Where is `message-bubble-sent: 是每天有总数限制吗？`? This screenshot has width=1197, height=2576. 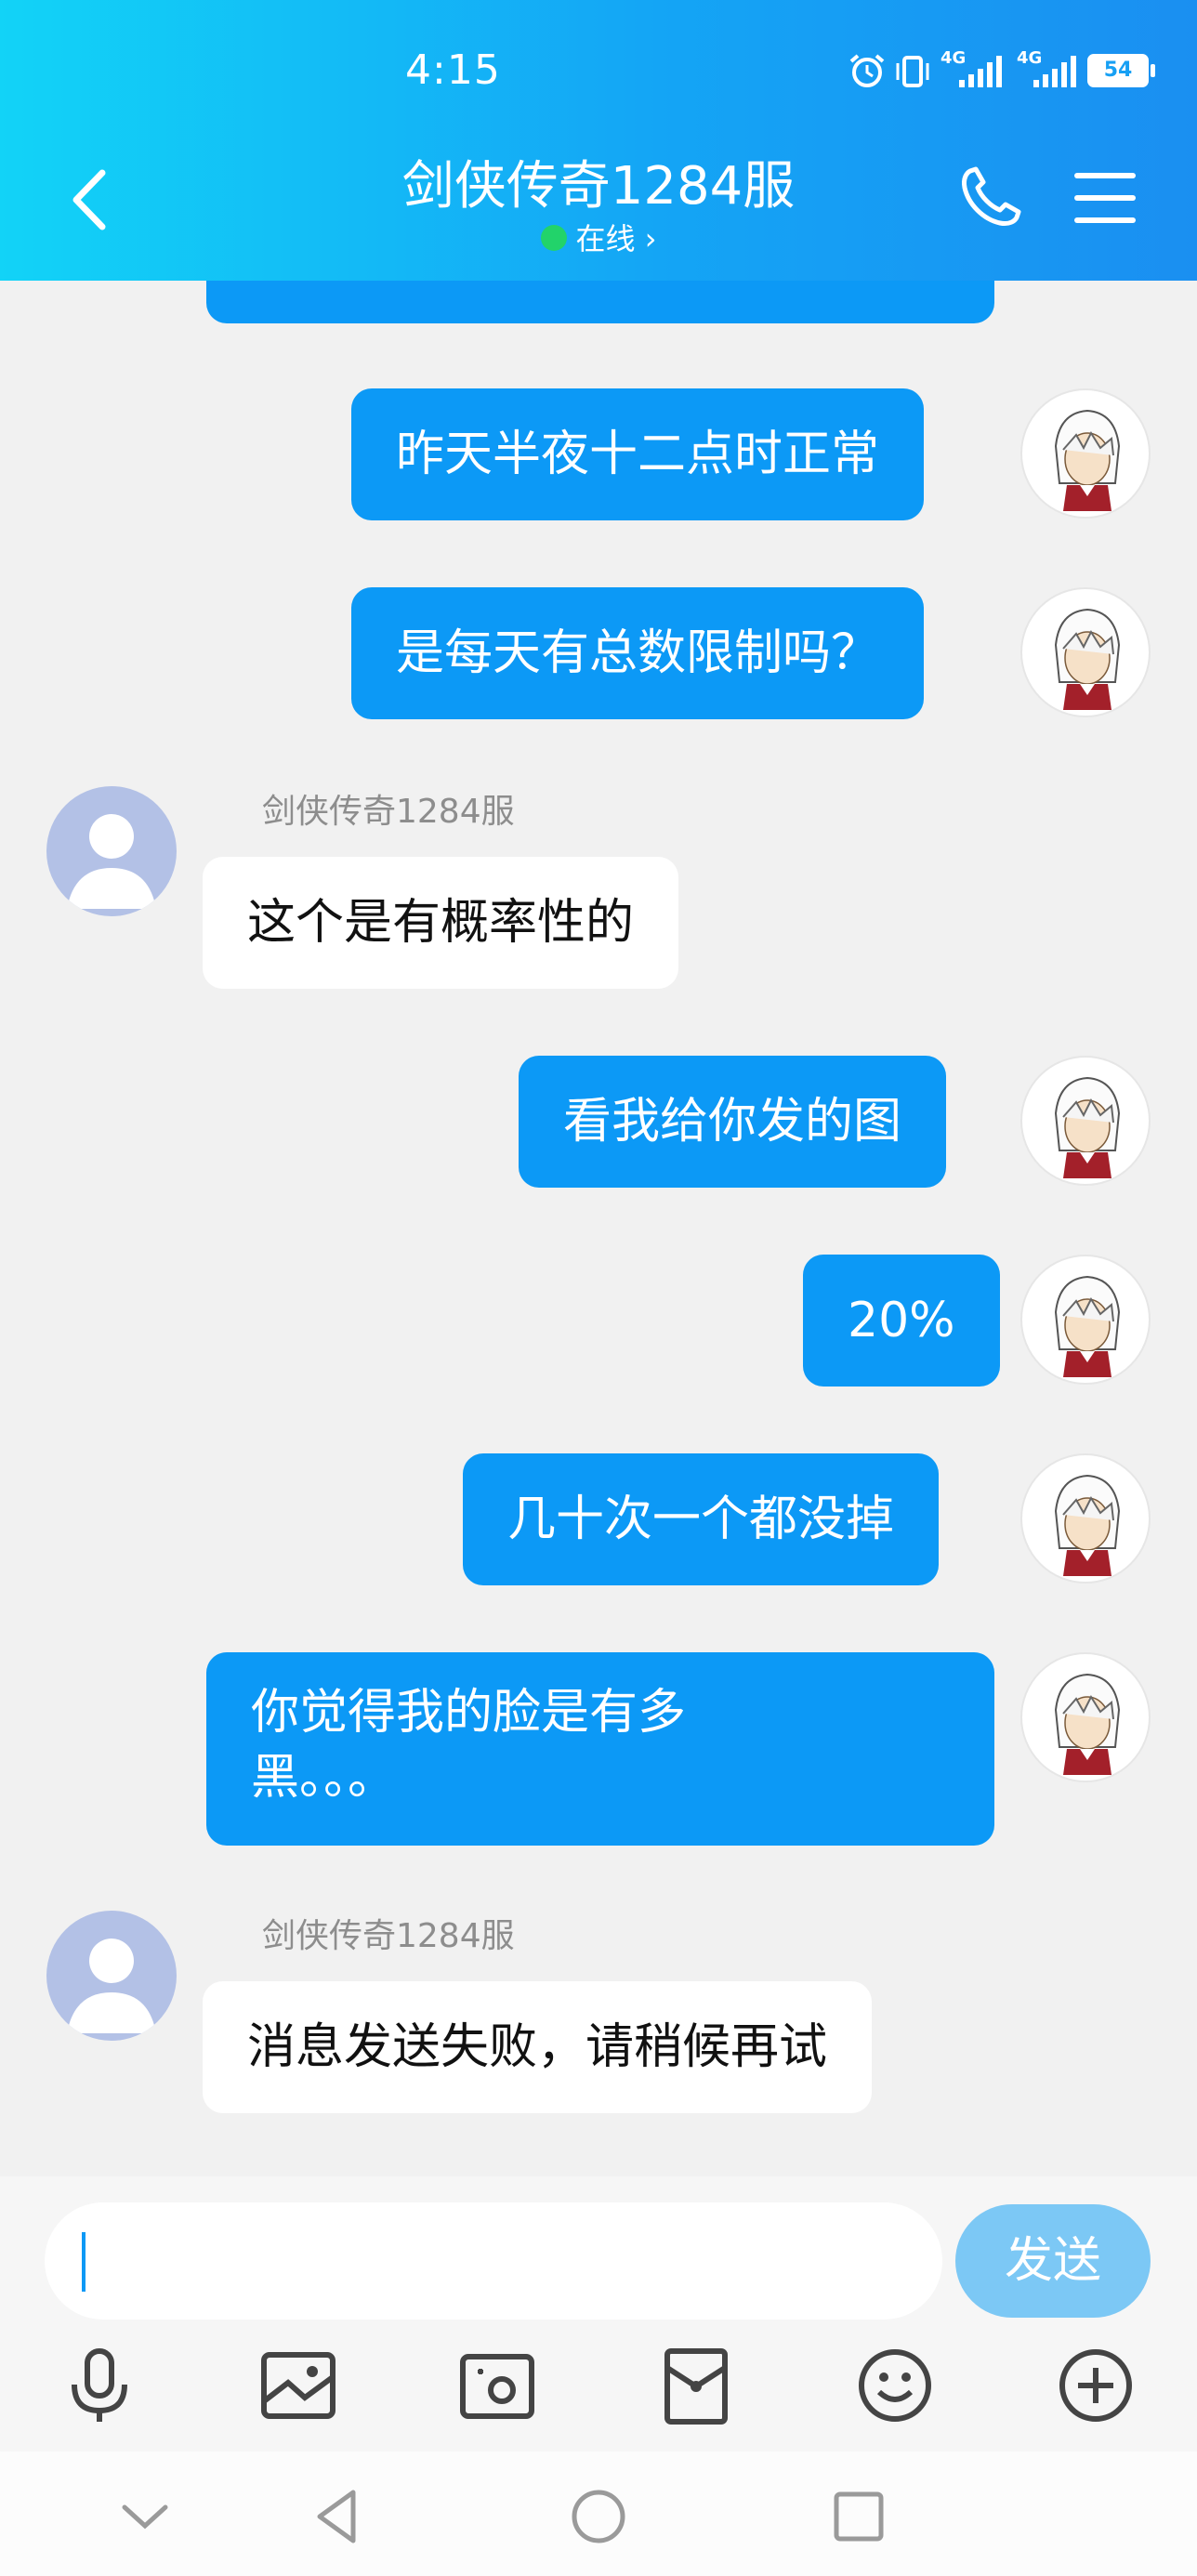
message-bubble-sent: 是每天有总数限制吗？ is located at coordinates (638, 653).